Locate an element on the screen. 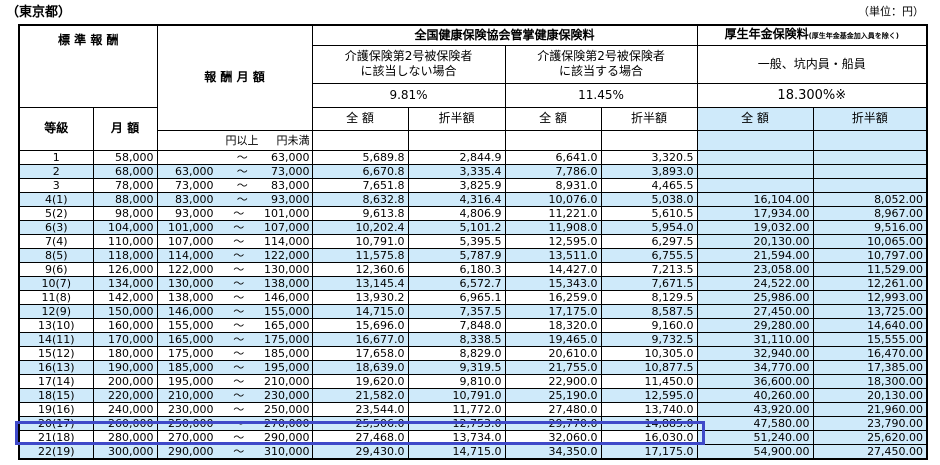 This screenshot has width=940, height=465. b-full-cell: 17,175.0 is located at coordinates (553, 311).